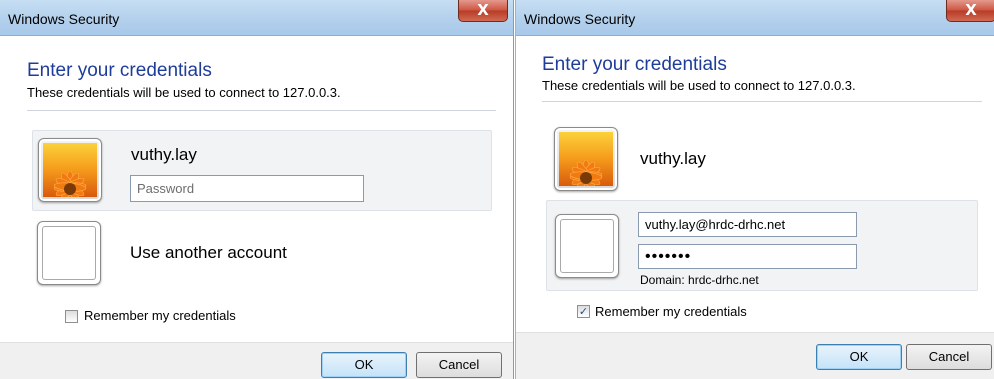 The image size is (994, 379). Describe the element at coordinates (747, 224) in the screenshot. I see `username-input` at that location.